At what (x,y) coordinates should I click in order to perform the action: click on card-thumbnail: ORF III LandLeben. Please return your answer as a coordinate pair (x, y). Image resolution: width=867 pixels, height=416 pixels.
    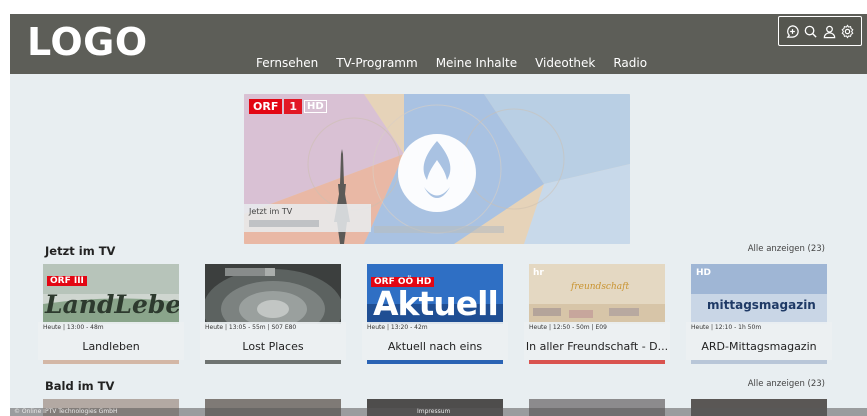
    Looking at the image, I should click on (111, 294).